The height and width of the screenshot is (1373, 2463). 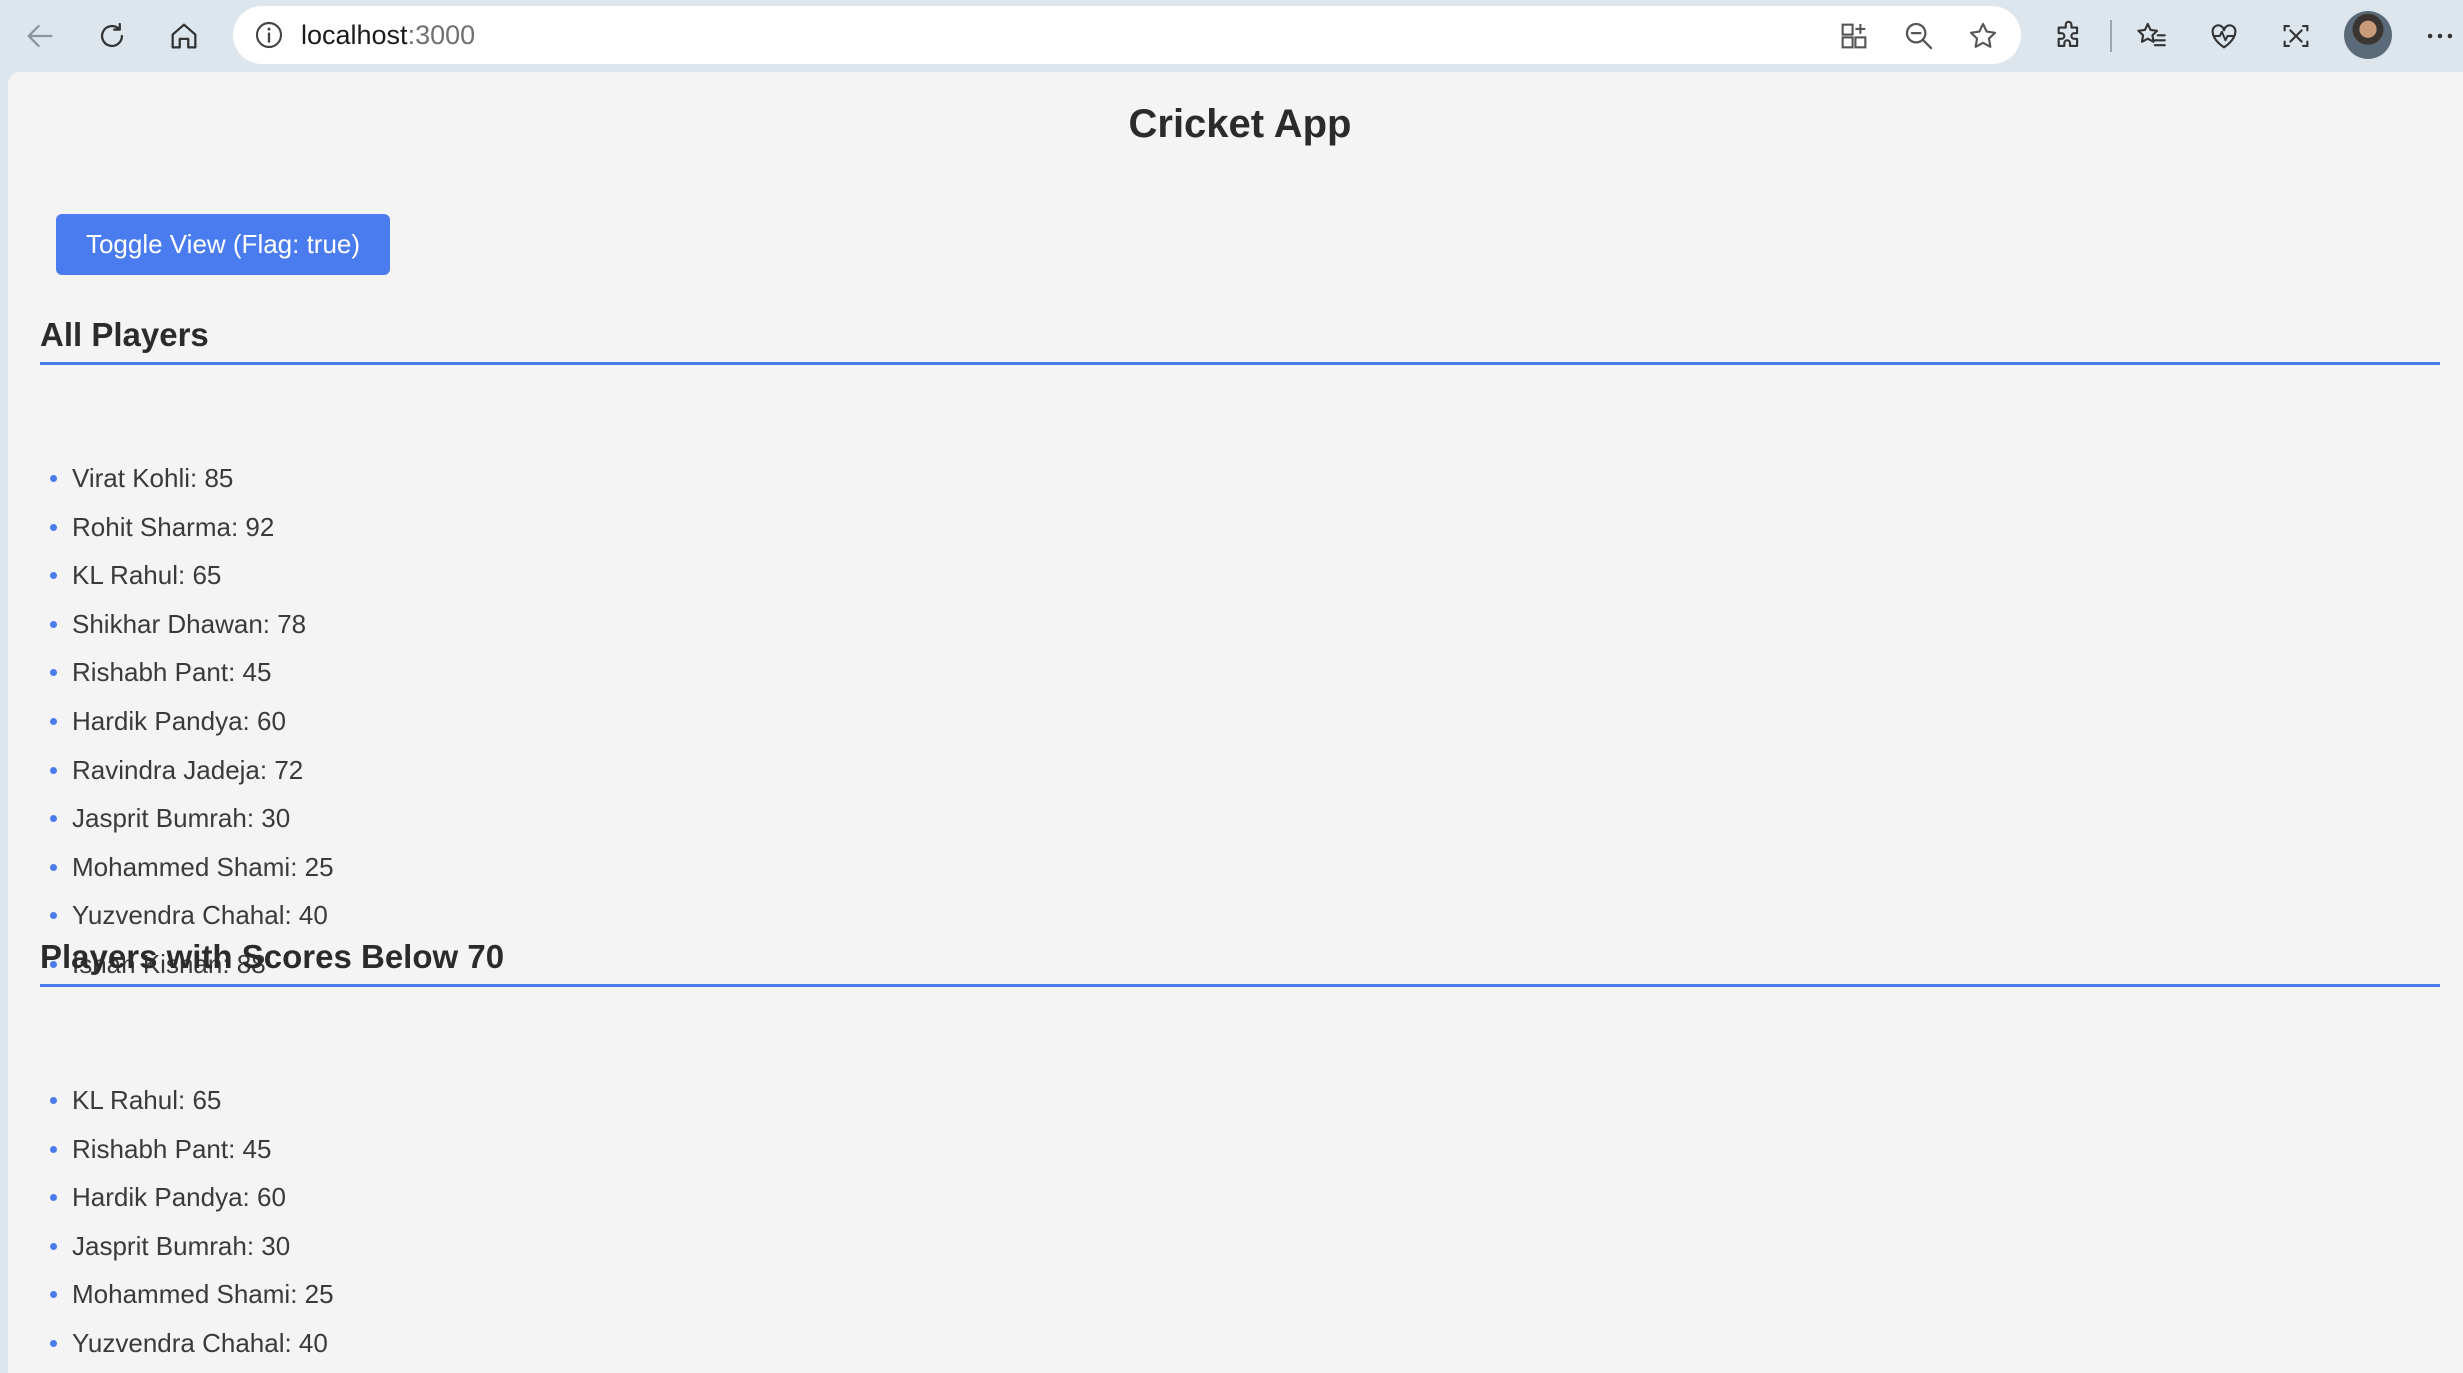 I want to click on more-options-button, so click(x=2439, y=36).